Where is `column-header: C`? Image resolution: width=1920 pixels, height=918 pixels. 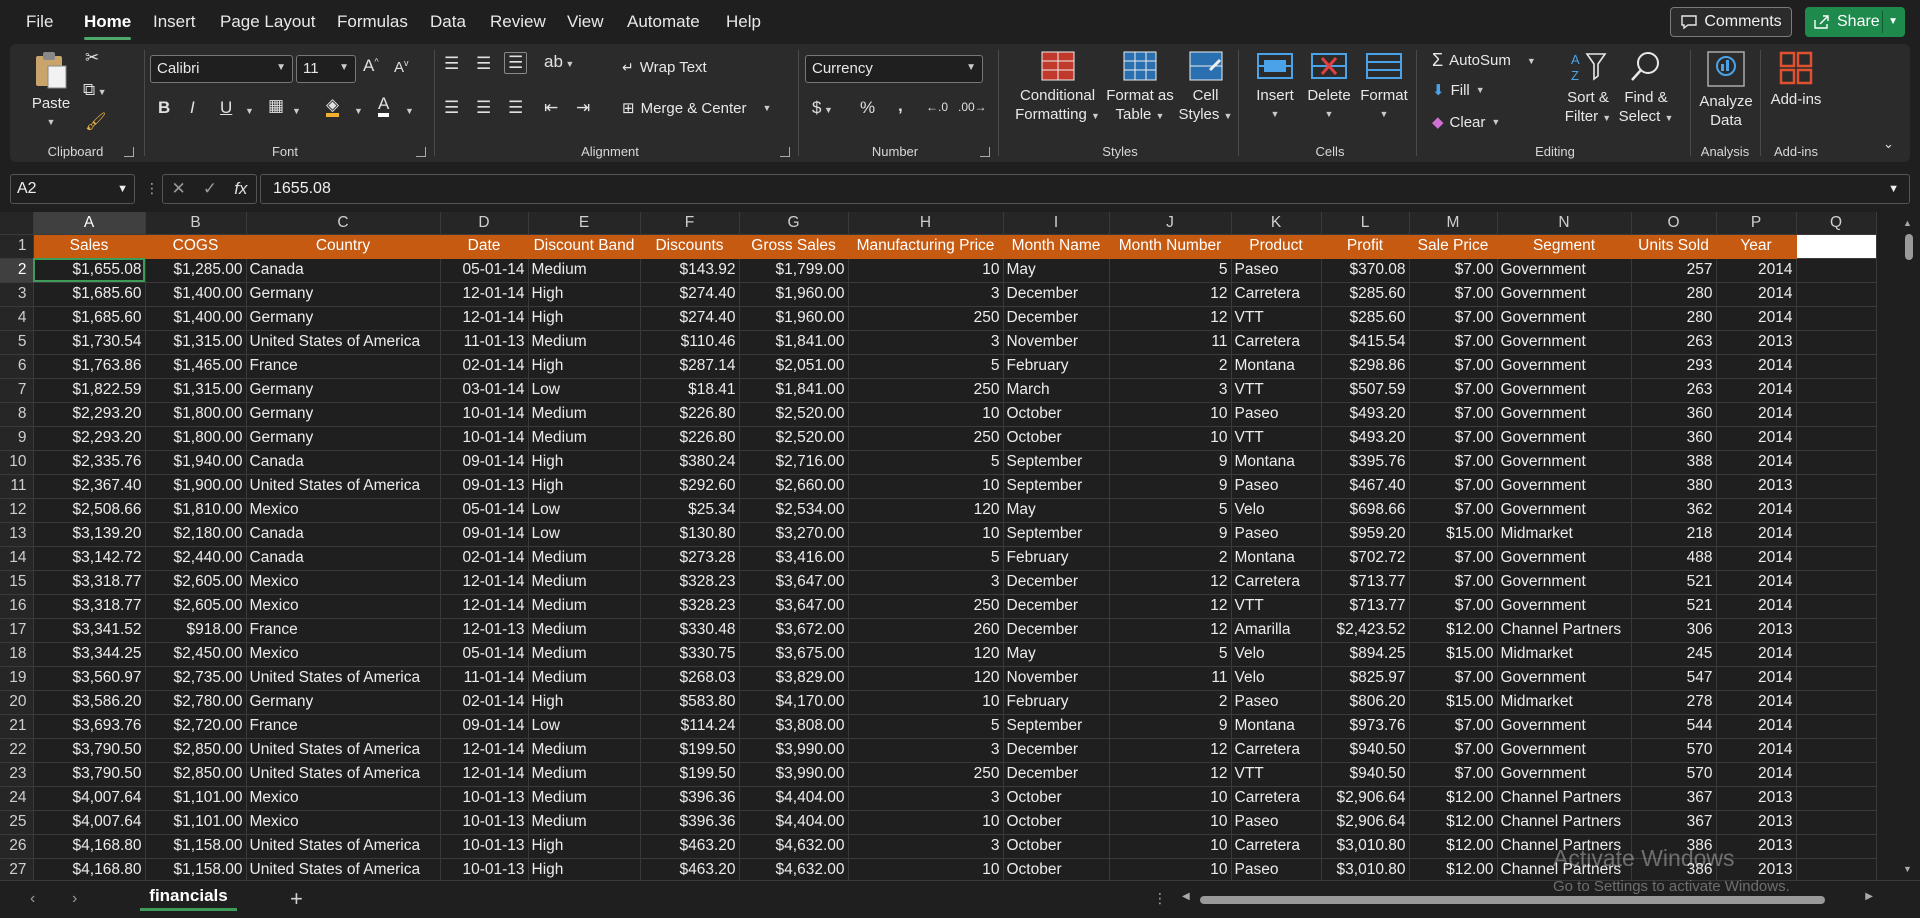
column-header: C is located at coordinates (343, 223).